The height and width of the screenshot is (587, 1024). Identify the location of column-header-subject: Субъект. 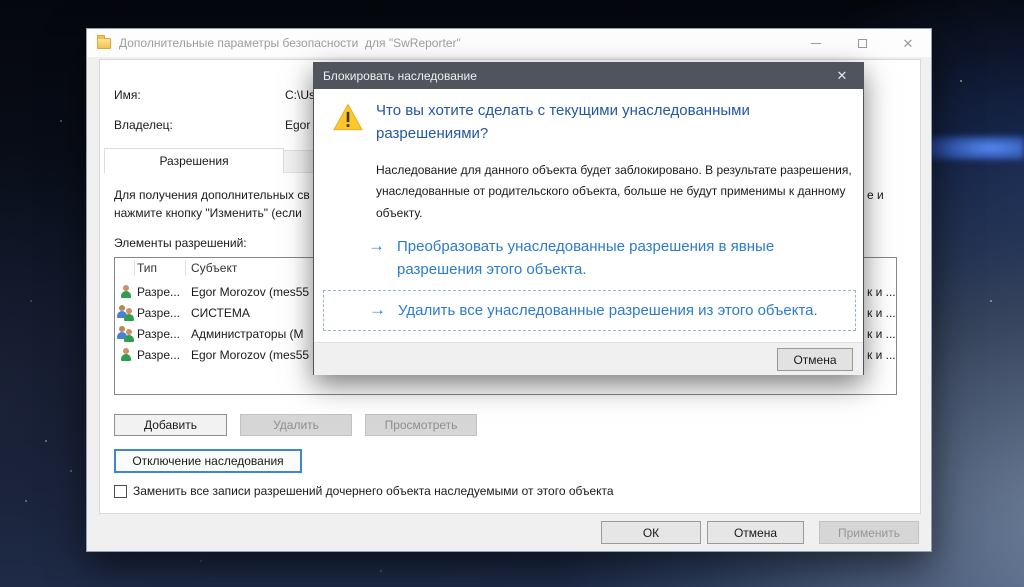
(214, 268).